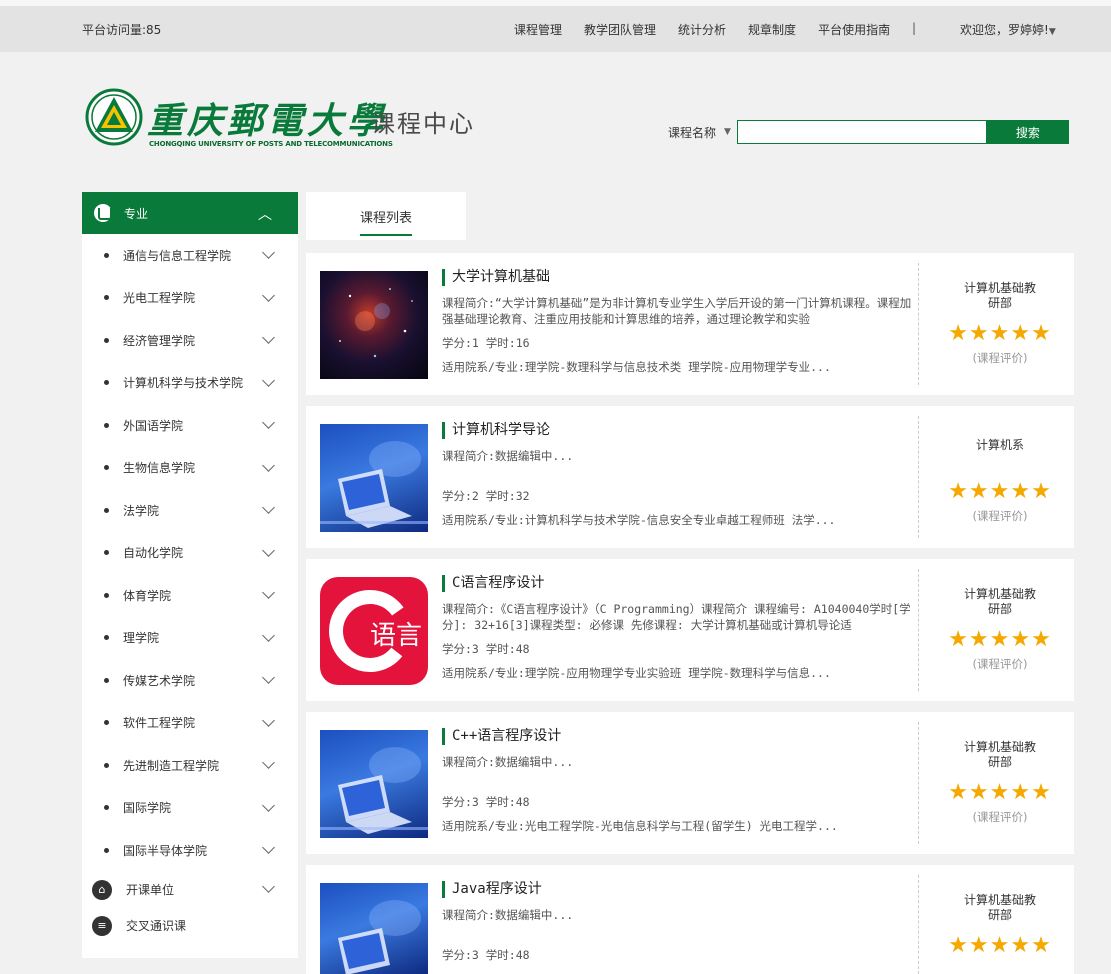 The height and width of the screenshot is (974, 1111). Describe the element at coordinates (153, 425) in the screenshot. I see `sidebar-item-label: 外国语学院` at that location.